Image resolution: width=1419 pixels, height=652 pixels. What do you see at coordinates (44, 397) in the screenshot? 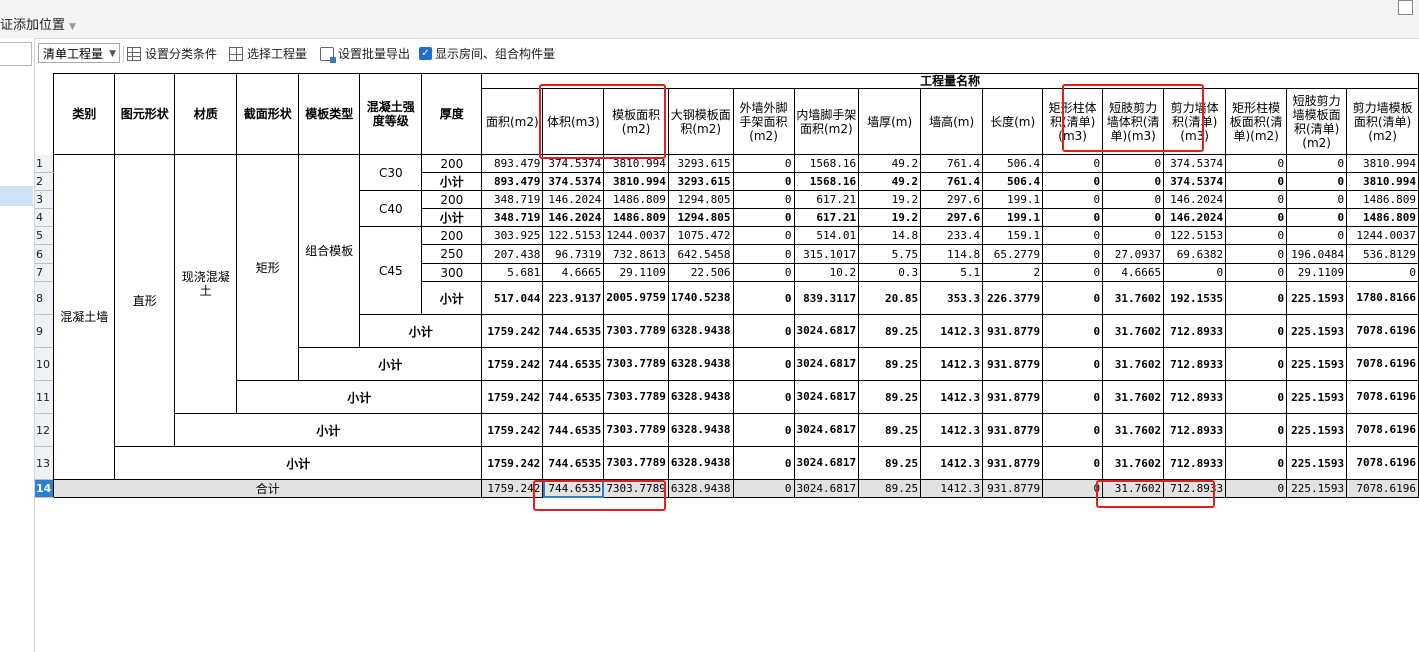
I see `row-number: 11` at bounding box center [44, 397].